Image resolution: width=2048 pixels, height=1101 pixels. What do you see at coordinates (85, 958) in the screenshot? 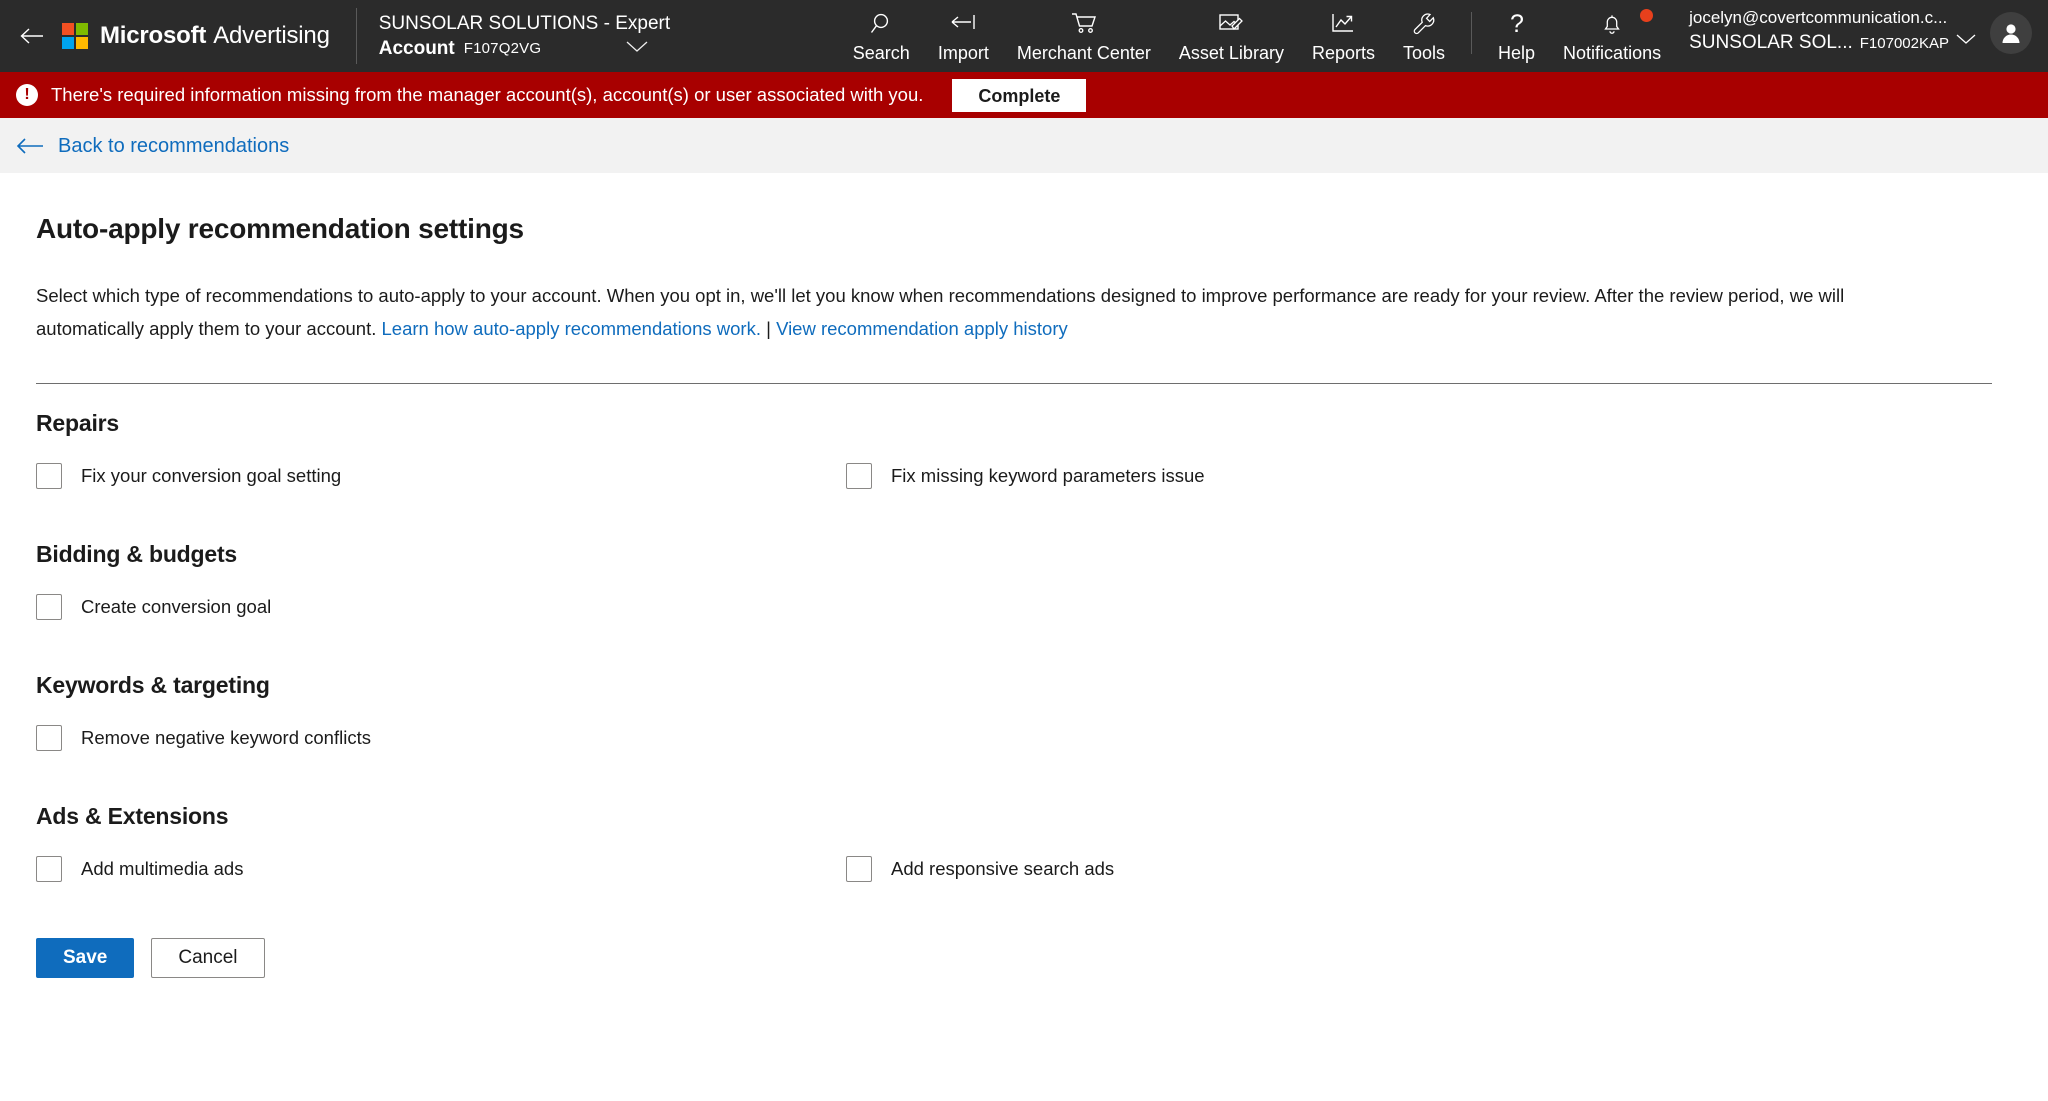
I see `save-button: Save` at bounding box center [85, 958].